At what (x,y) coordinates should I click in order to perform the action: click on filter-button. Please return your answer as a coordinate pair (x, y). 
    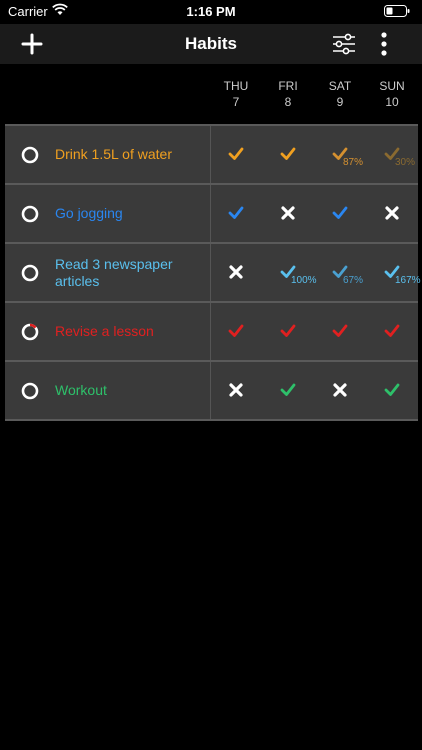
    Looking at the image, I should click on (344, 44).